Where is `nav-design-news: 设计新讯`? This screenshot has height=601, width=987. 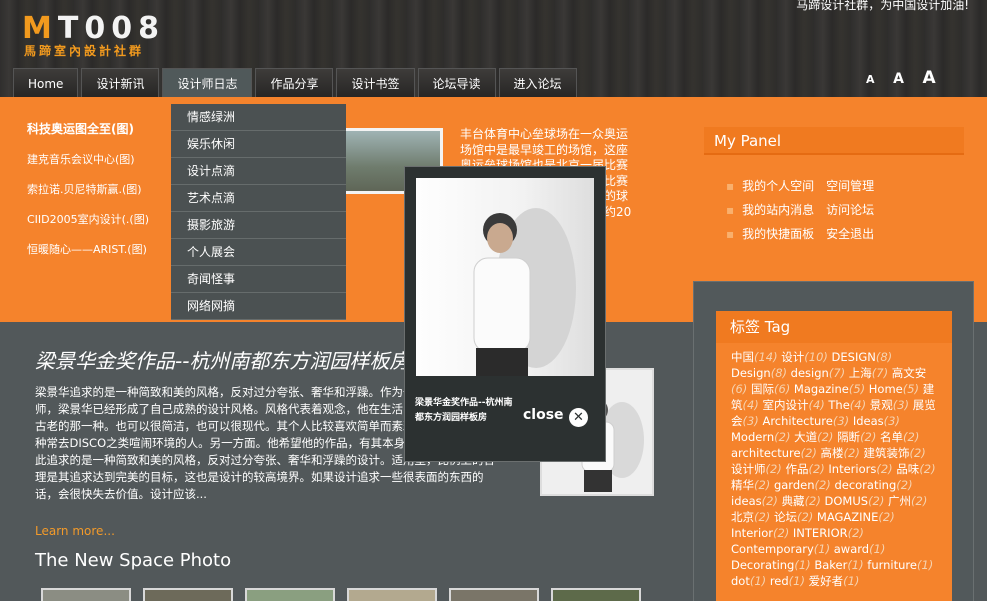
nav-design-news: 设计新讯 is located at coordinates (120, 83).